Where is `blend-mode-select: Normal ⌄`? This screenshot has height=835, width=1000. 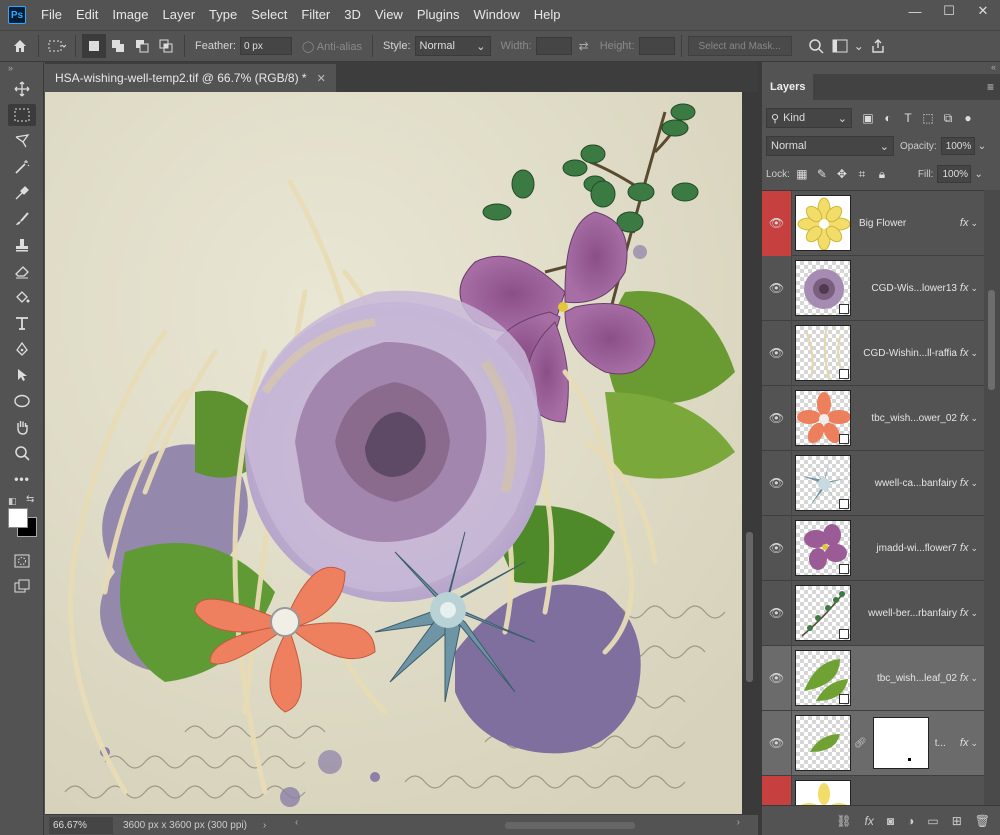
blend-mode-select: Normal ⌄ is located at coordinates (830, 146).